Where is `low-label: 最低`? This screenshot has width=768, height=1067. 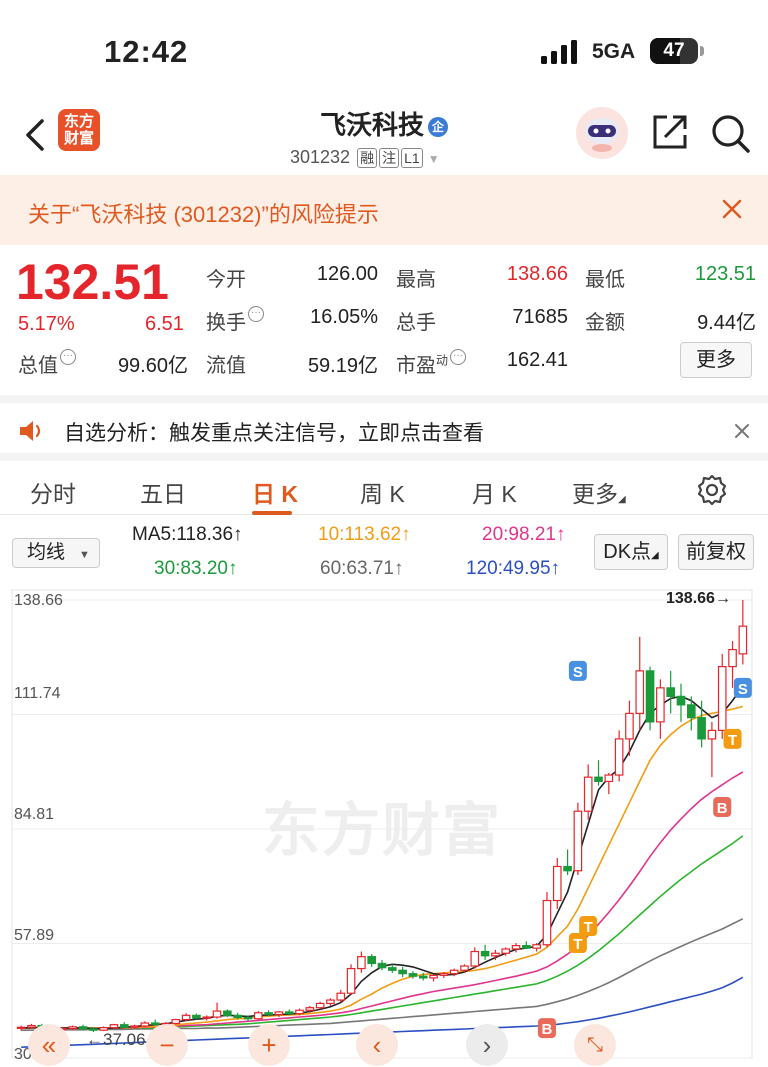 low-label: 最低 is located at coordinates (605, 280).